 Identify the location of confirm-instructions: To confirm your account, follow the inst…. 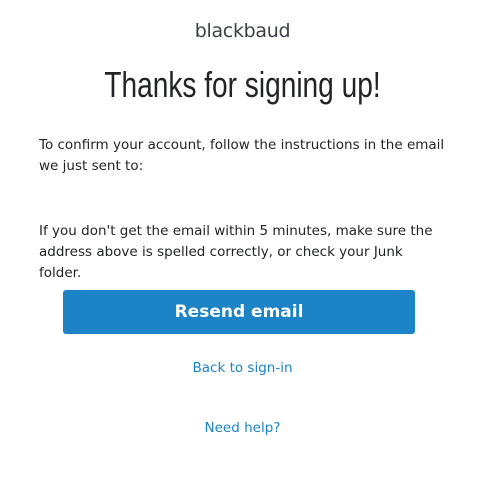
(242, 155).